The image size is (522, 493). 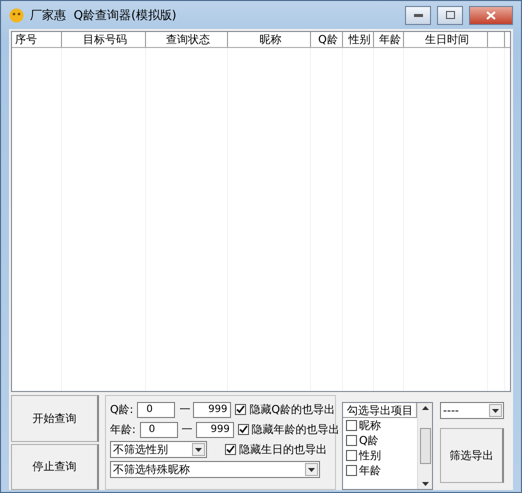 What do you see at coordinates (55, 467) in the screenshot?
I see `stop-query-button: 停止查询` at bounding box center [55, 467].